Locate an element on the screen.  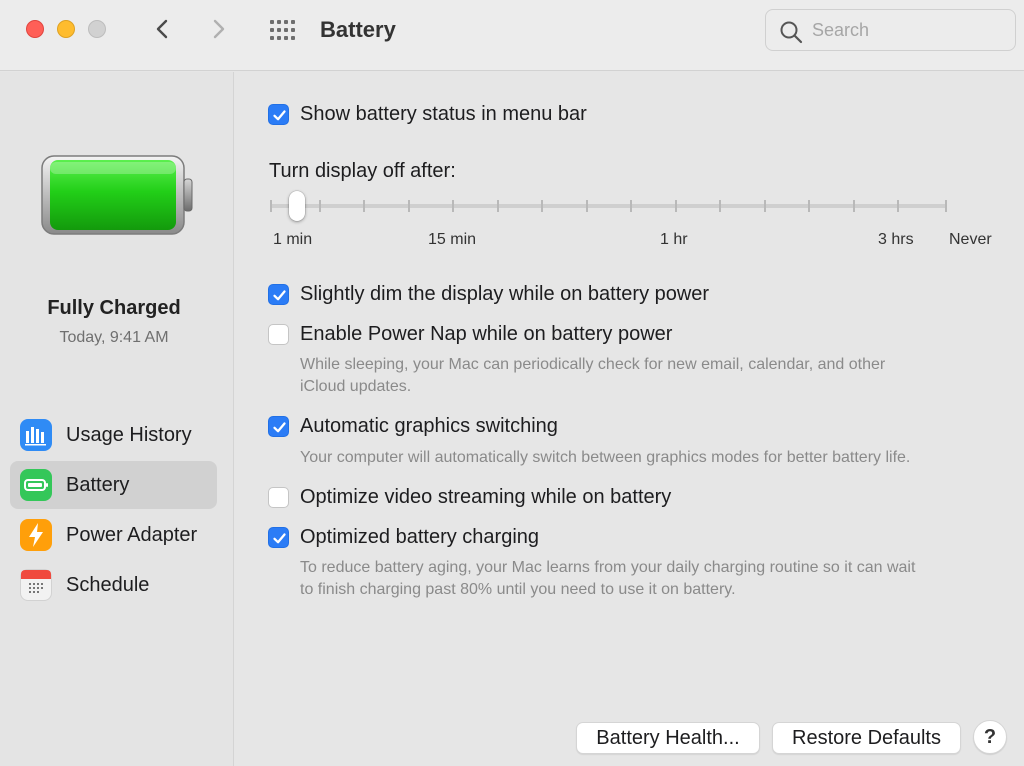
show-battery-status-label: Show battery status in menu bar is located at coordinates (443, 114).